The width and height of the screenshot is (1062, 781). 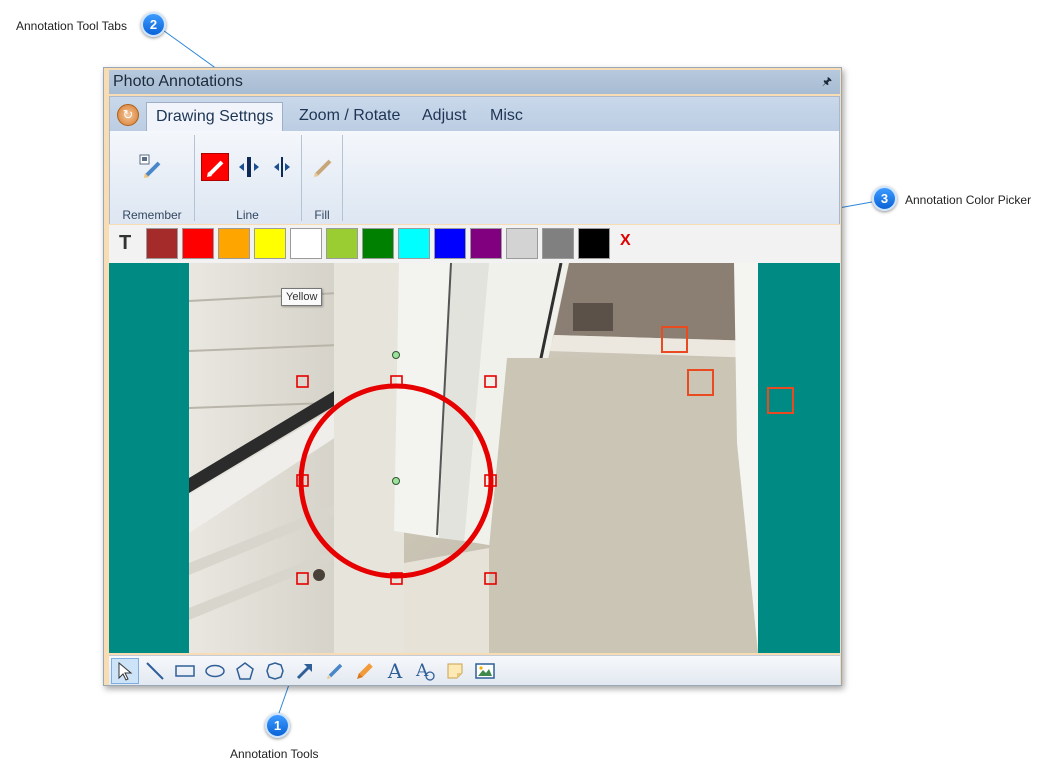 I want to click on line-thin-icon, so click(x=282, y=167).